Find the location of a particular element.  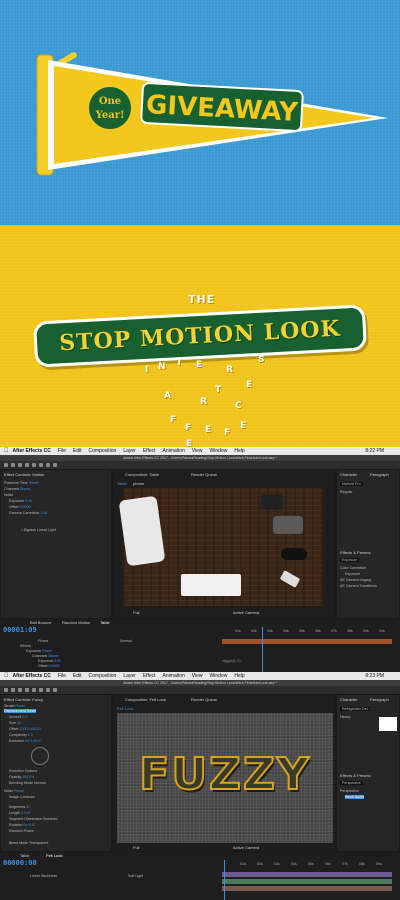

effect-row: Segment Distribution Bunched is located at coordinates (33, 819).